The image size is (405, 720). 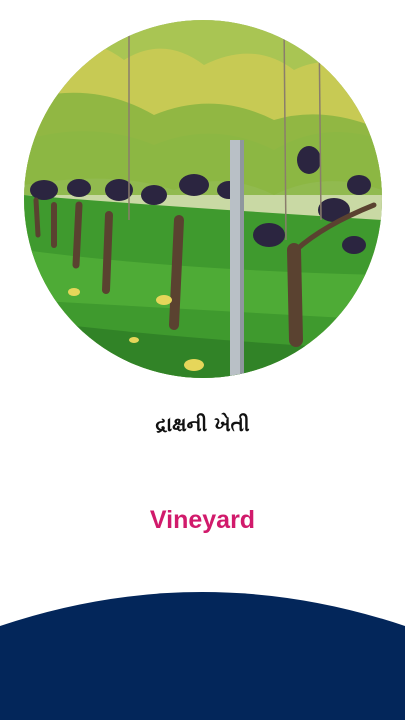 I want to click on title-gujarati: દ્રાક્ષની ખેતી, so click(x=202, y=424).